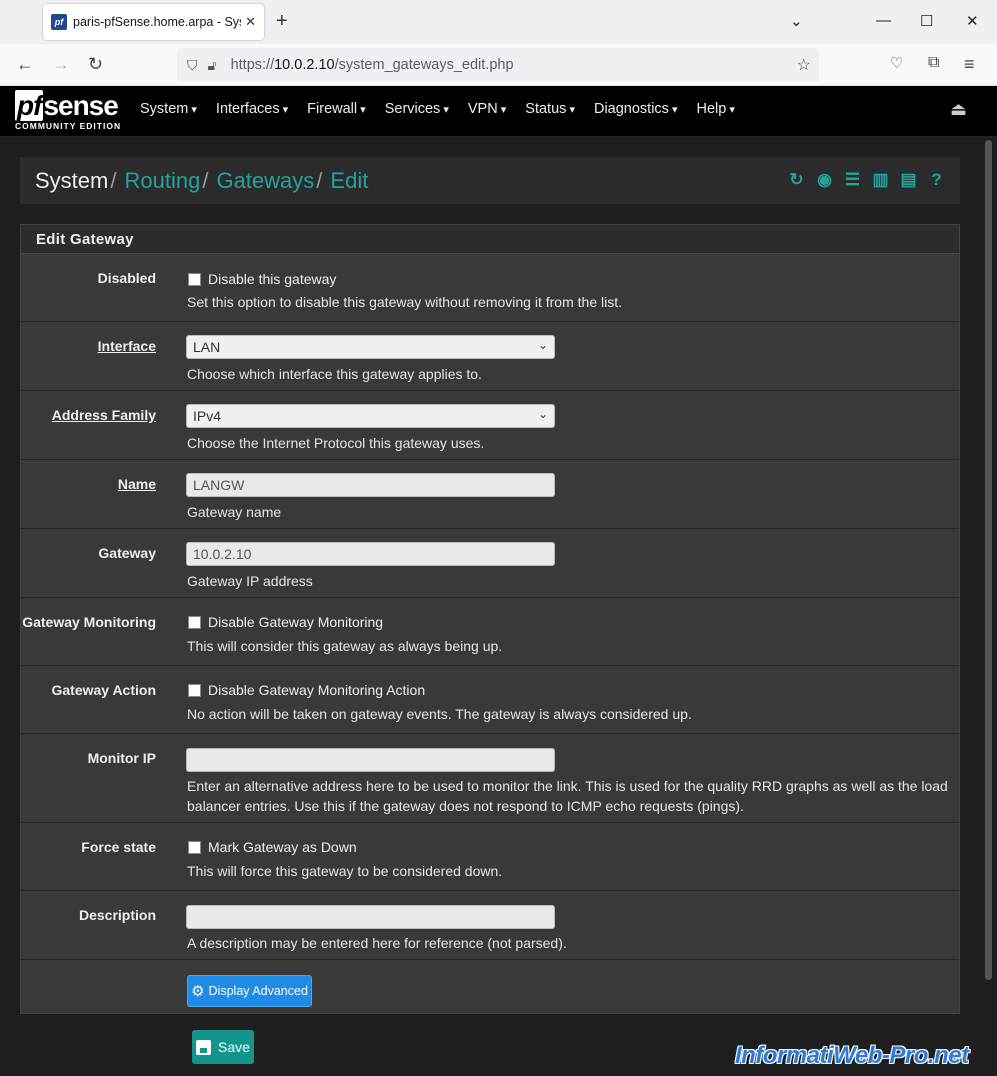 Image resolution: width=997 pixels, height=1076 pixels. What do you see at coordinates (336, 109) in the screenshot?
I see `menu-firewall: Firewall` at bounding box center [336, 109].